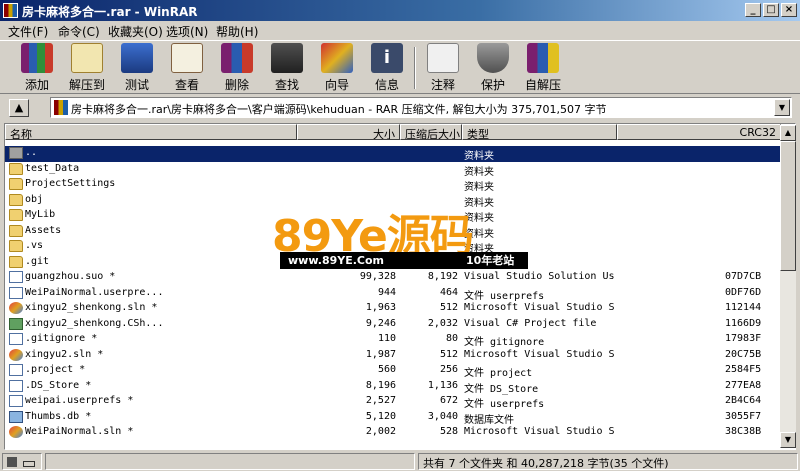 The width and height of the screenshot is (800, 471). What do you see at coordinates (530, 323) in the screenshot?
I see `file-type: Visual C# Project file` at bounding box center [530, 323].